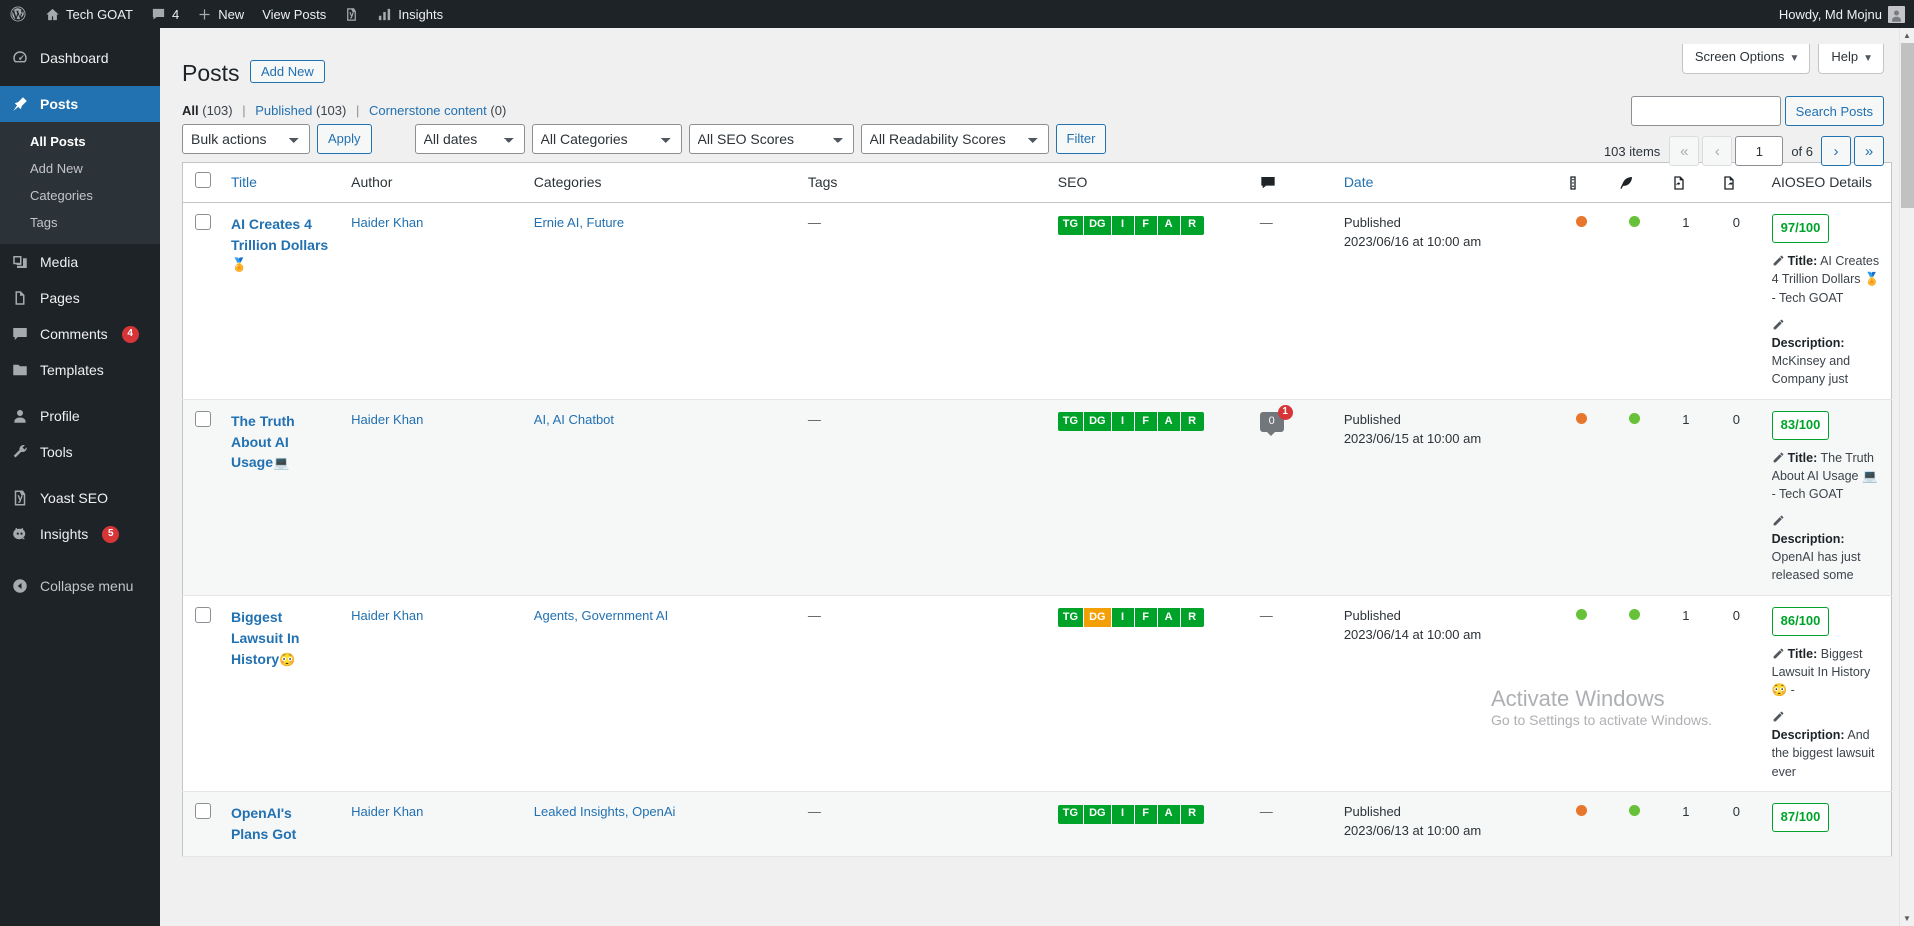 The height and width of the screenshot is (926, 1914). I want to click on view-posts-menu: View Posts, so click(294, 14).